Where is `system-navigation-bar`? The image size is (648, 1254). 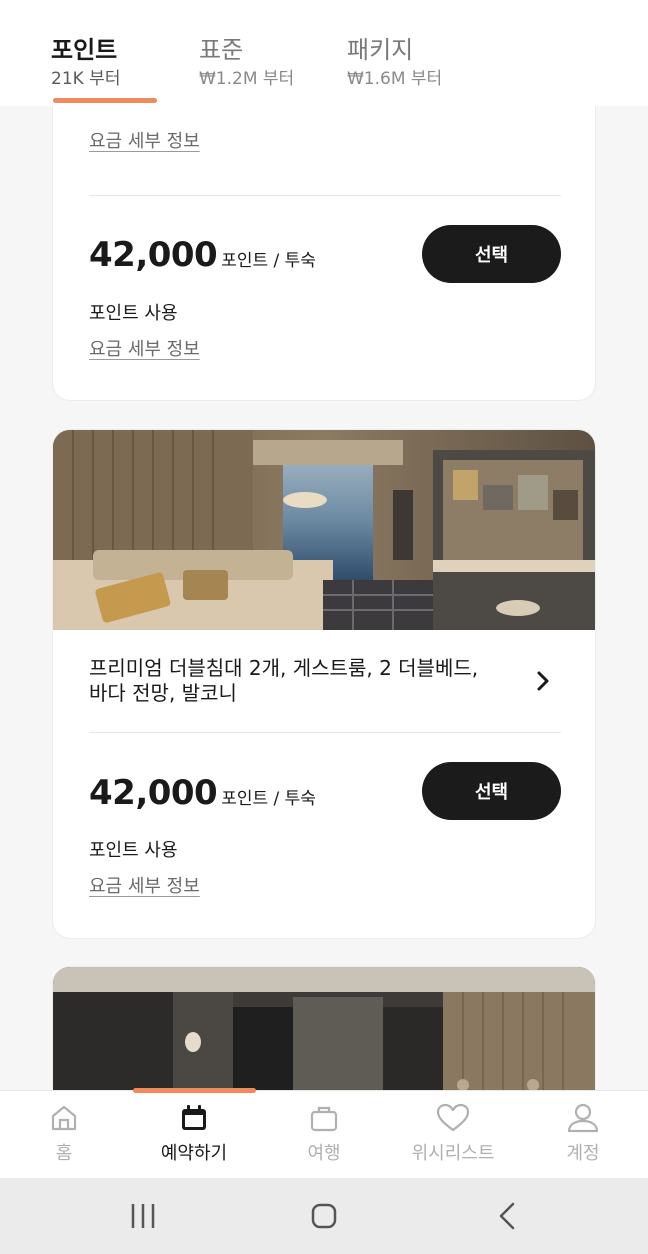
system-navigation-bar is located at coordinates (324, 1216).